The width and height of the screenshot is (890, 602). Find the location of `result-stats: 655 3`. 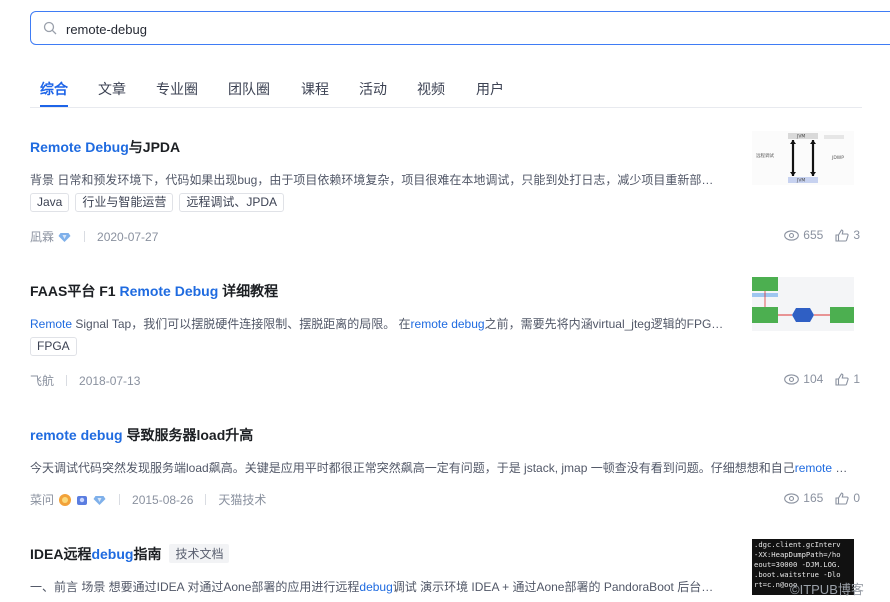

result-stats: 655 3 is located at coordinates (822, 235).